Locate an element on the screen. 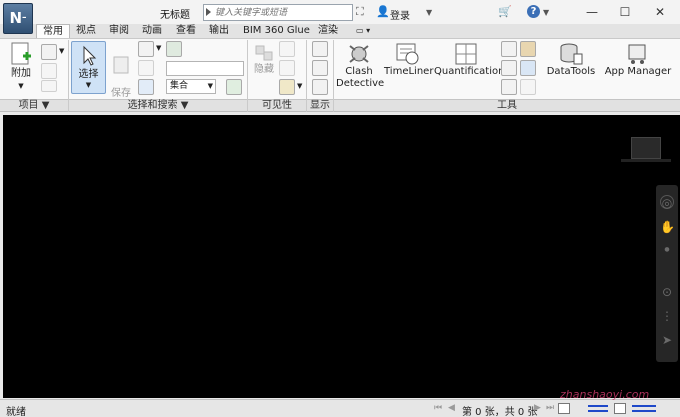 The width and height of the screenshot is (680, 417). cart-icon: 🛒 is located at coordinates (505, 11).